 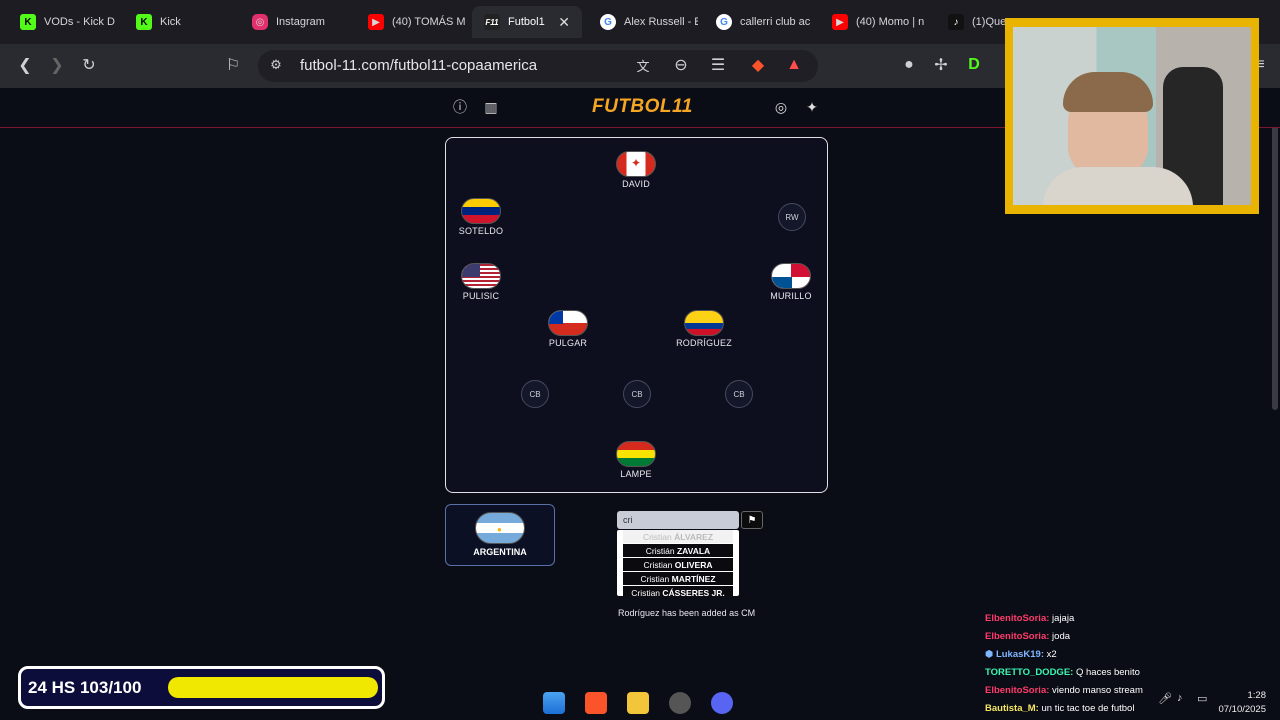 I want to click on tiktok-icon: ♪, so click(x=956, y=22).